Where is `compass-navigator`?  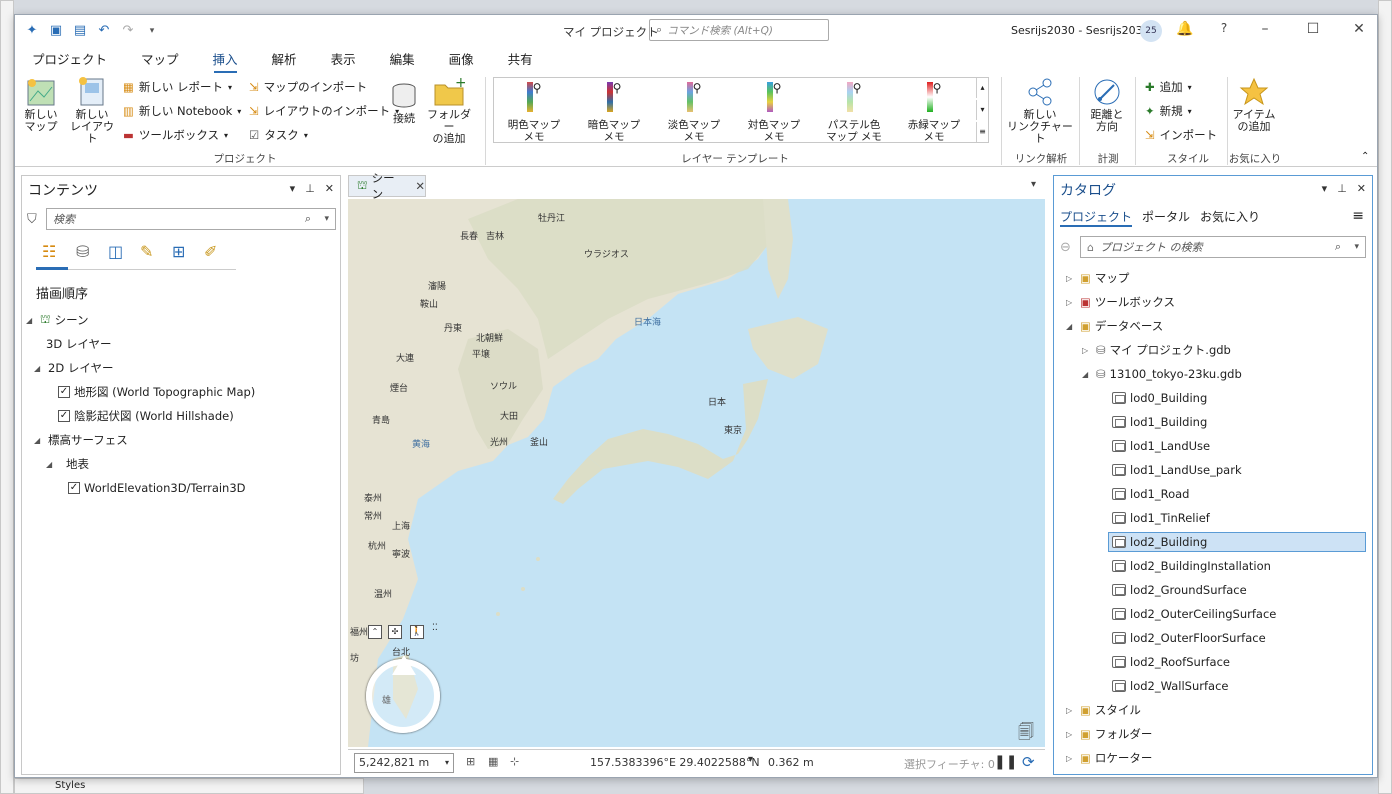 compass-navigator is located at coordinates (403, 694).